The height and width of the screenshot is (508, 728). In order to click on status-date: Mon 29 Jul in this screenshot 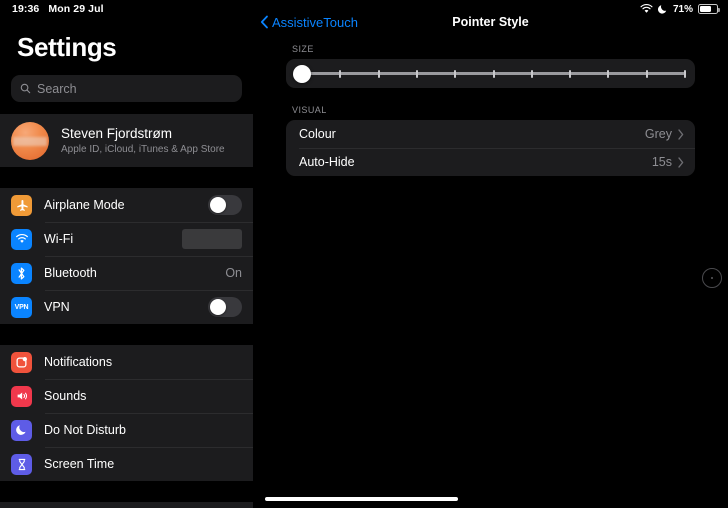, I will do `click(76, 9)`.